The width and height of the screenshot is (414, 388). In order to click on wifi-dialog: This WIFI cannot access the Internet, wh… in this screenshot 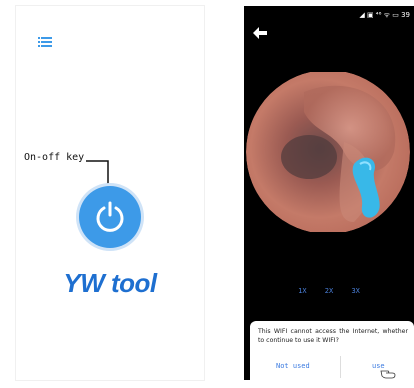, I will do `click(332, 350)`.